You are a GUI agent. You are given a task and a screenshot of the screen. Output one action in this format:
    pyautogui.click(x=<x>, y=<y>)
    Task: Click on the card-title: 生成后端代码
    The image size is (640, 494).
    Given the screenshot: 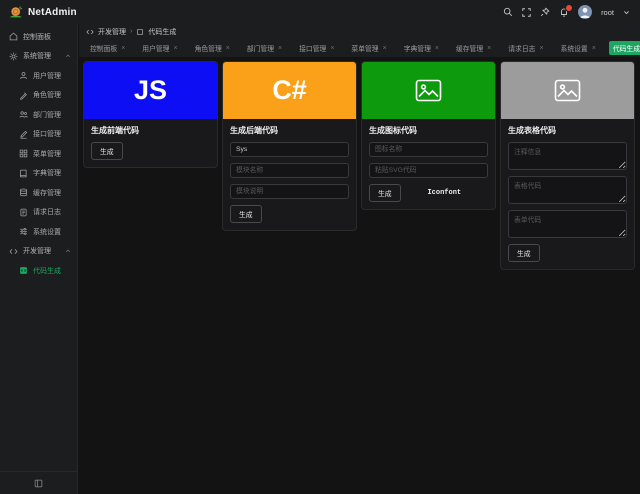 What is the action you would take?
    pyautogui.click(x=254, y=130)
    